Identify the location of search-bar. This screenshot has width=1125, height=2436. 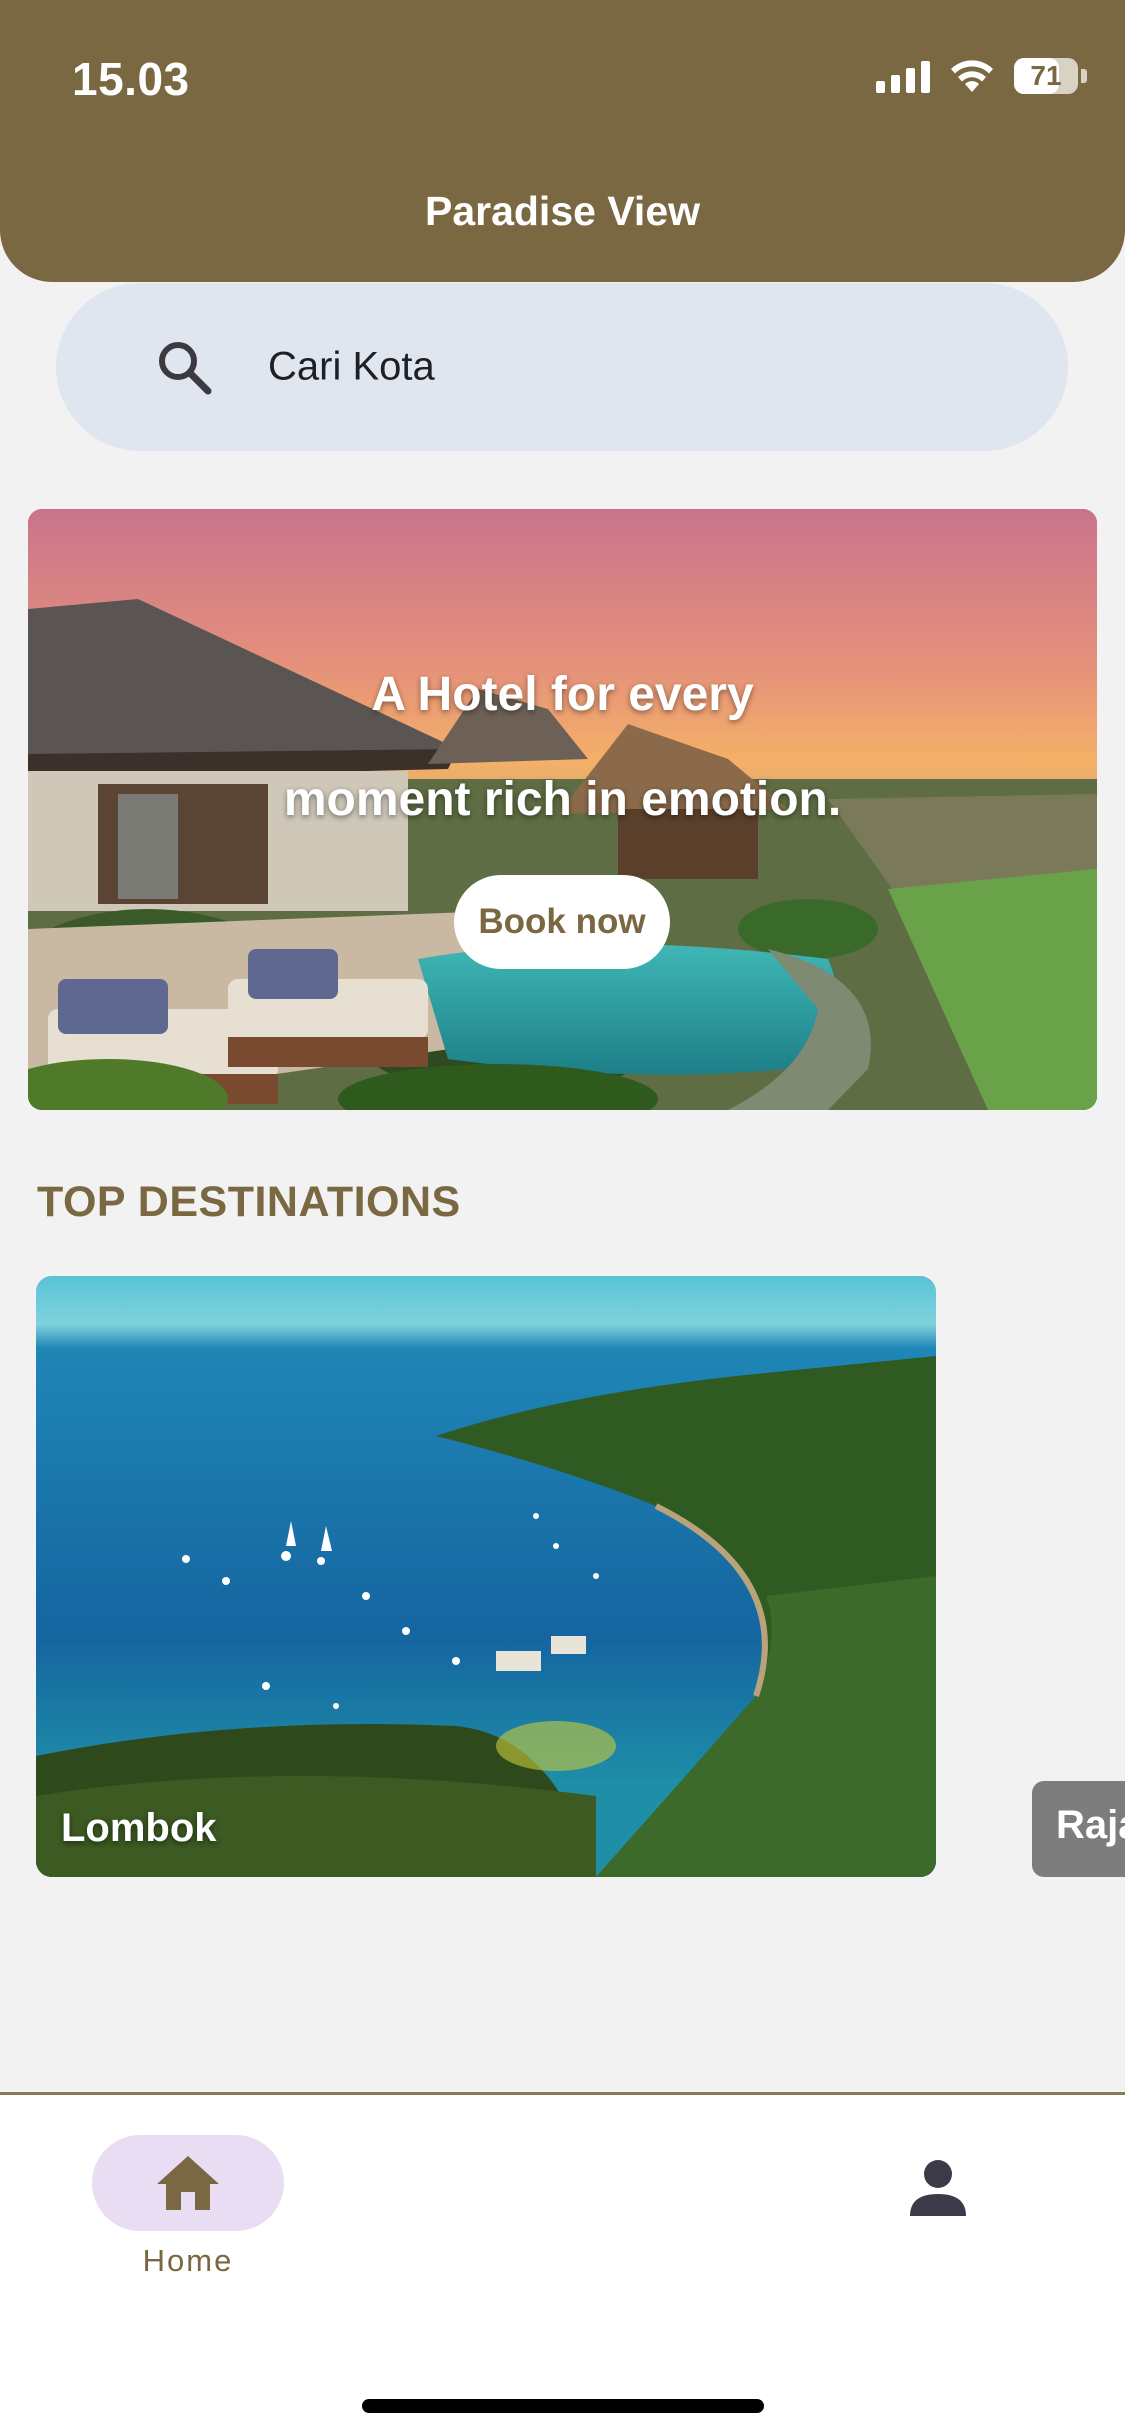
(562, 367).